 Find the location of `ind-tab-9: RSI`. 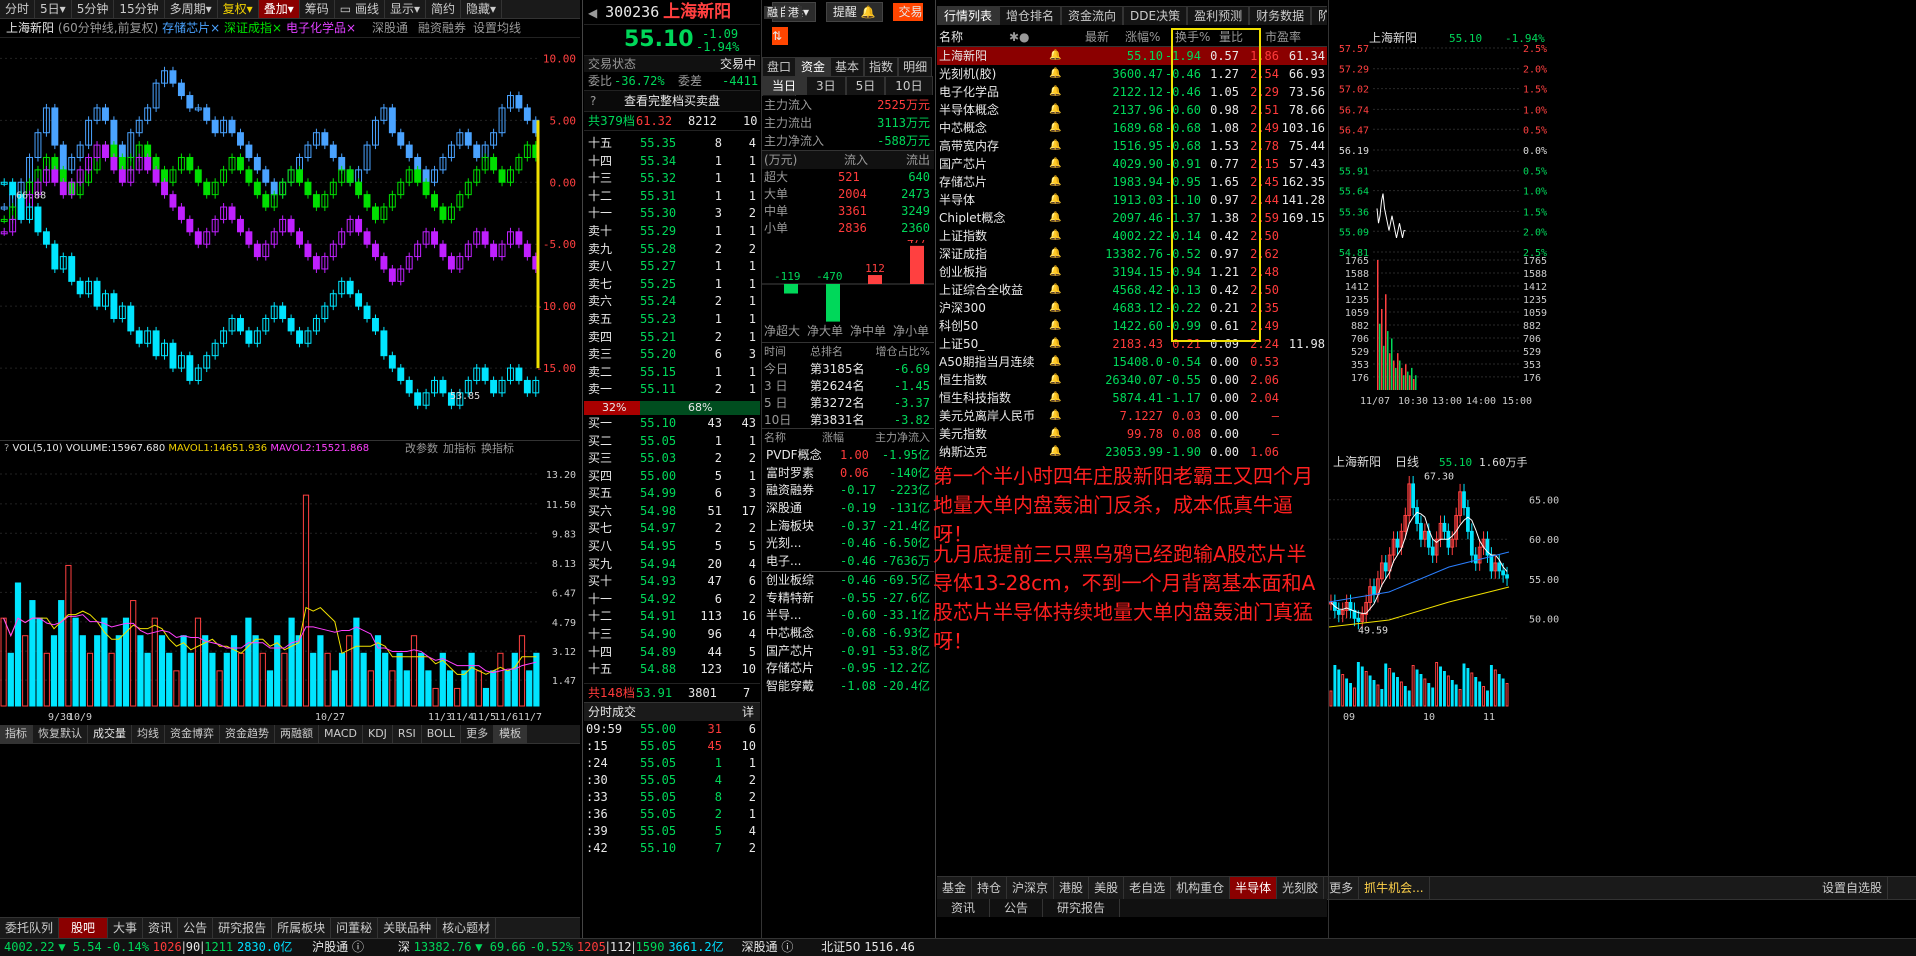

ind-tab-9: RSI is located at coordinates (407, 734).